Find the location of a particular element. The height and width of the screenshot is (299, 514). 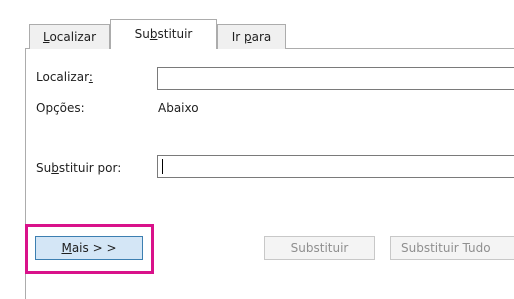

text-caret is located at coordinates (162, 166).